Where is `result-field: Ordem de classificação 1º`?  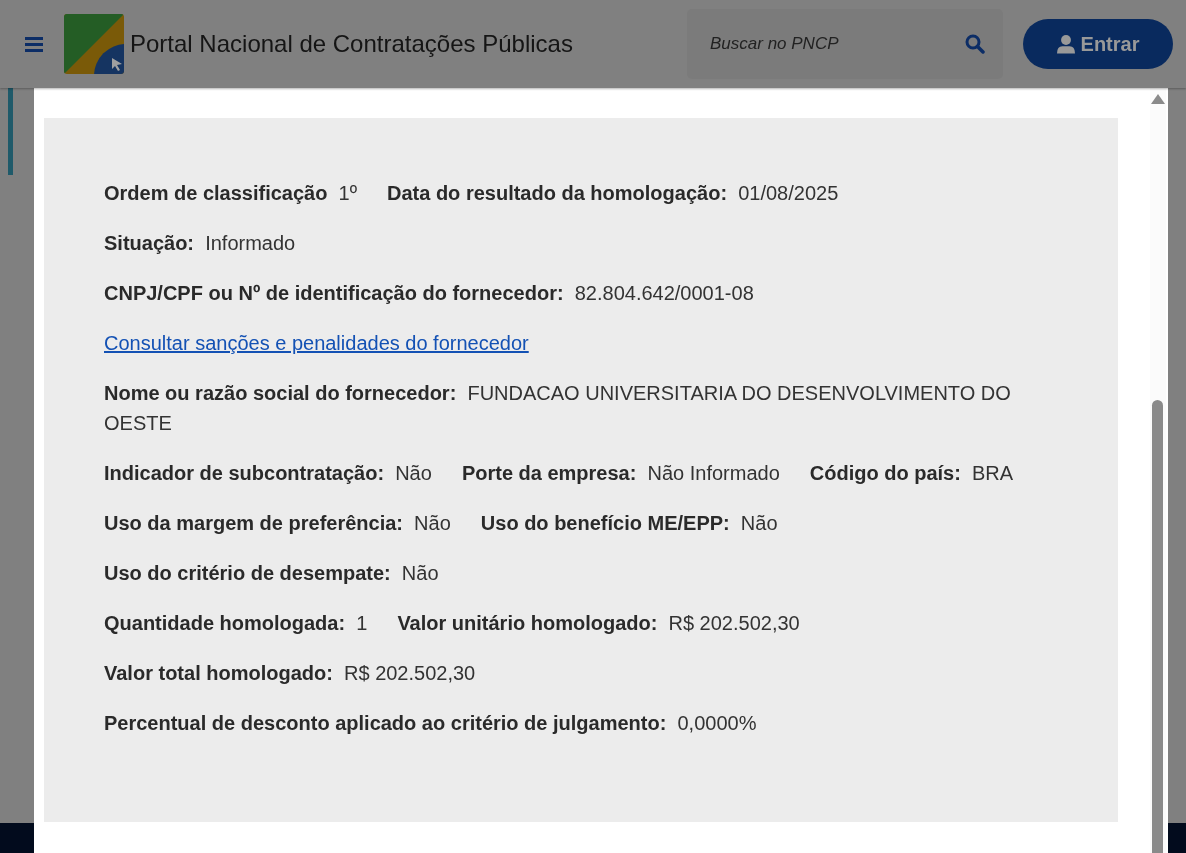
result-field: Ordem de classificação 1º is located at coordinates (230, 193).